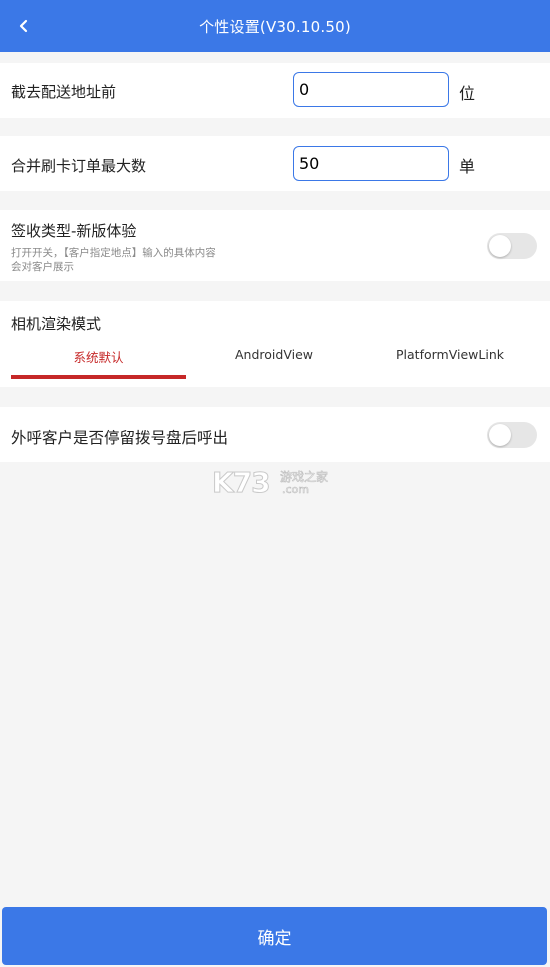  I want to click on tab-system-default: 系统默认, so click(98, 357).